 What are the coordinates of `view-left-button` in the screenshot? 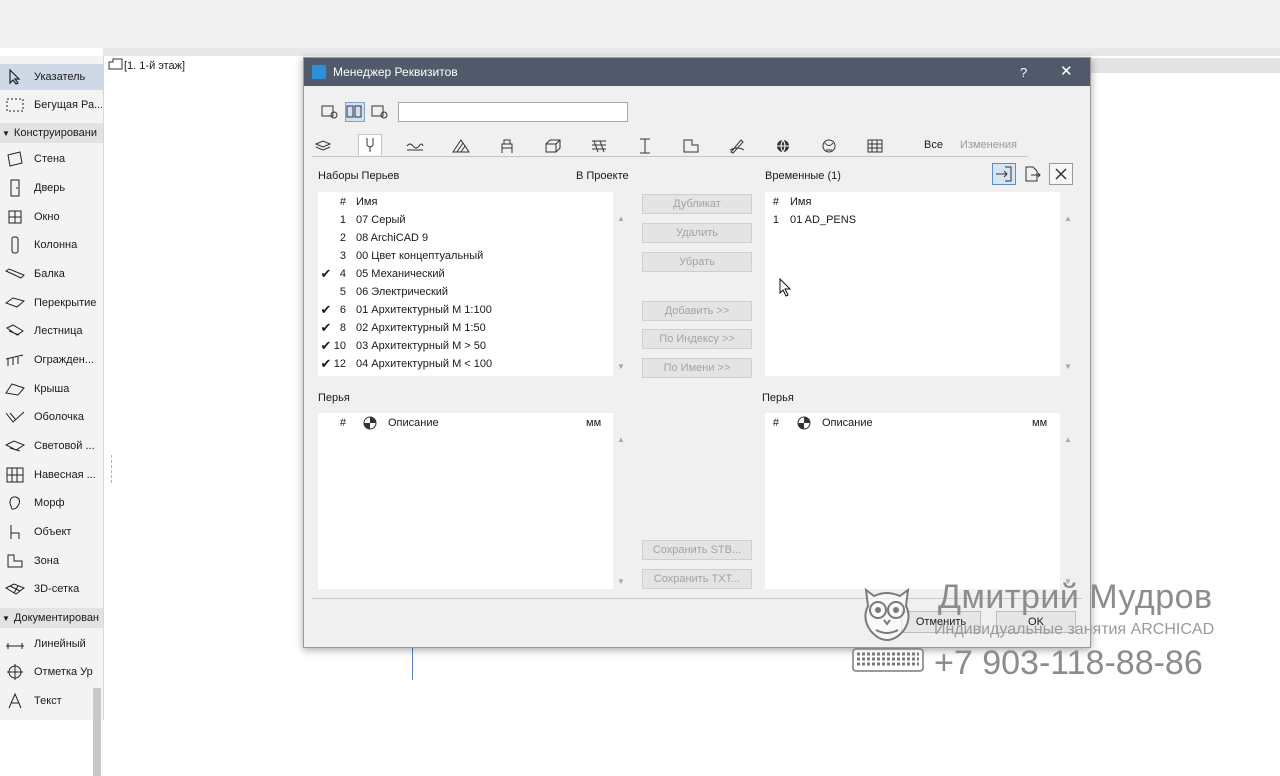 It's located at (330, 112).